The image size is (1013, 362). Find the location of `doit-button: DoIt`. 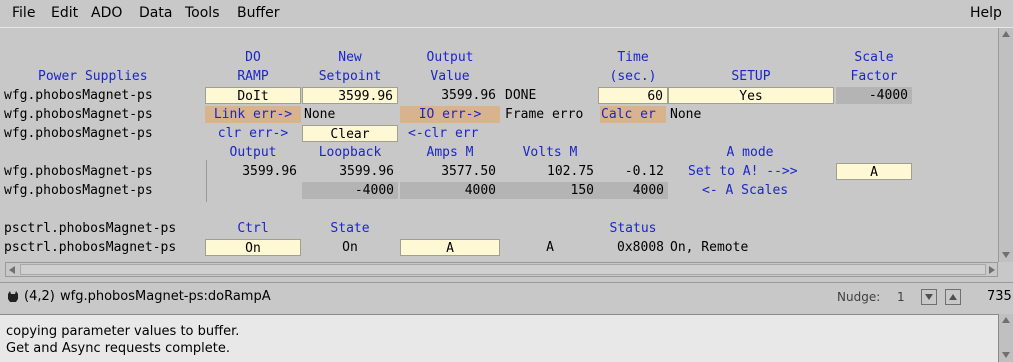

doit-button: DoIt is located at coordinates (253, 95).